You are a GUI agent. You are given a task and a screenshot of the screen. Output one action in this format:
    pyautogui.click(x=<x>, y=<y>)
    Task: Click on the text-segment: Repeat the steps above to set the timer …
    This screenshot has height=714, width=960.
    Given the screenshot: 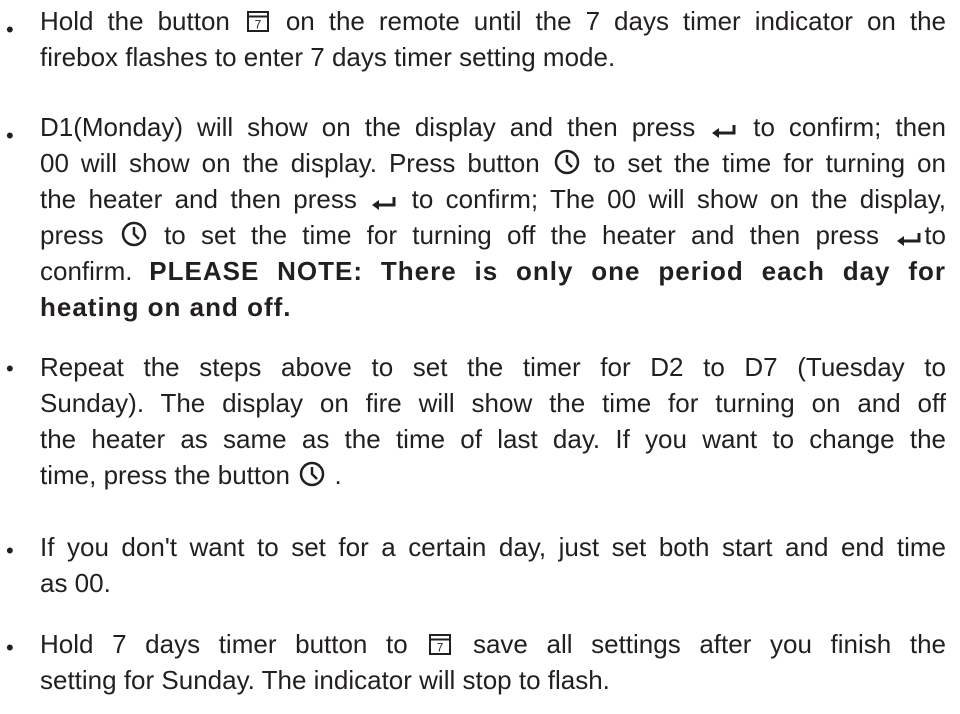 What is the action you would take?
    pyautogui.click(x=493, y=367)
    